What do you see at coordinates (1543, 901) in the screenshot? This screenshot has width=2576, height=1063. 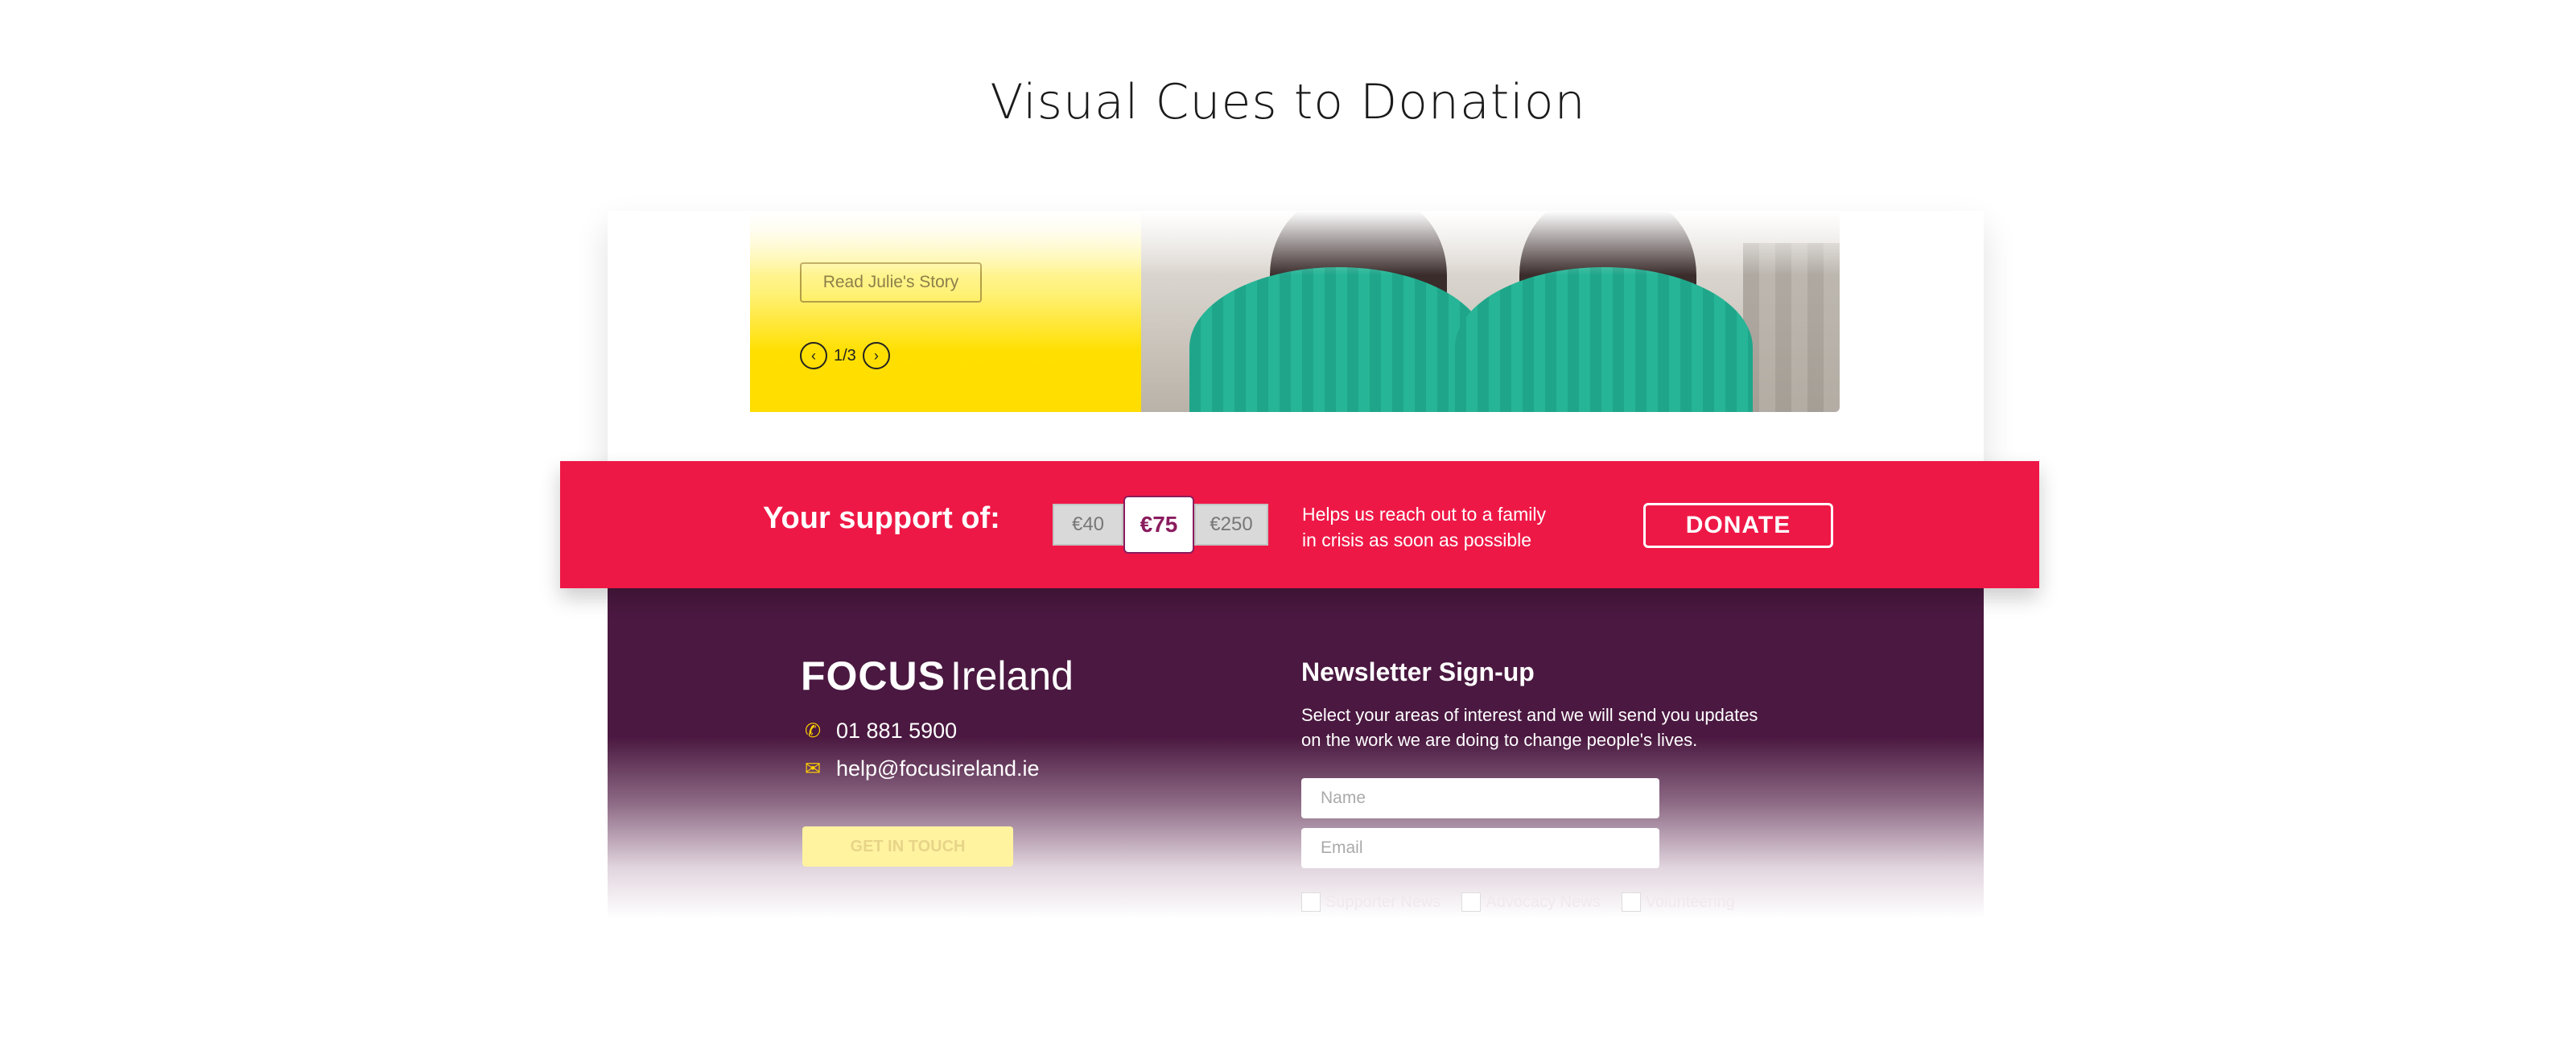 I see `checkbox-label: Advocacy News` at bounding box center [1543, 901].